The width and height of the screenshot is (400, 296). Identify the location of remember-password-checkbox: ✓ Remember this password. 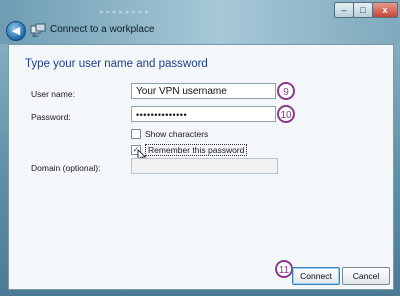
(189, 150).